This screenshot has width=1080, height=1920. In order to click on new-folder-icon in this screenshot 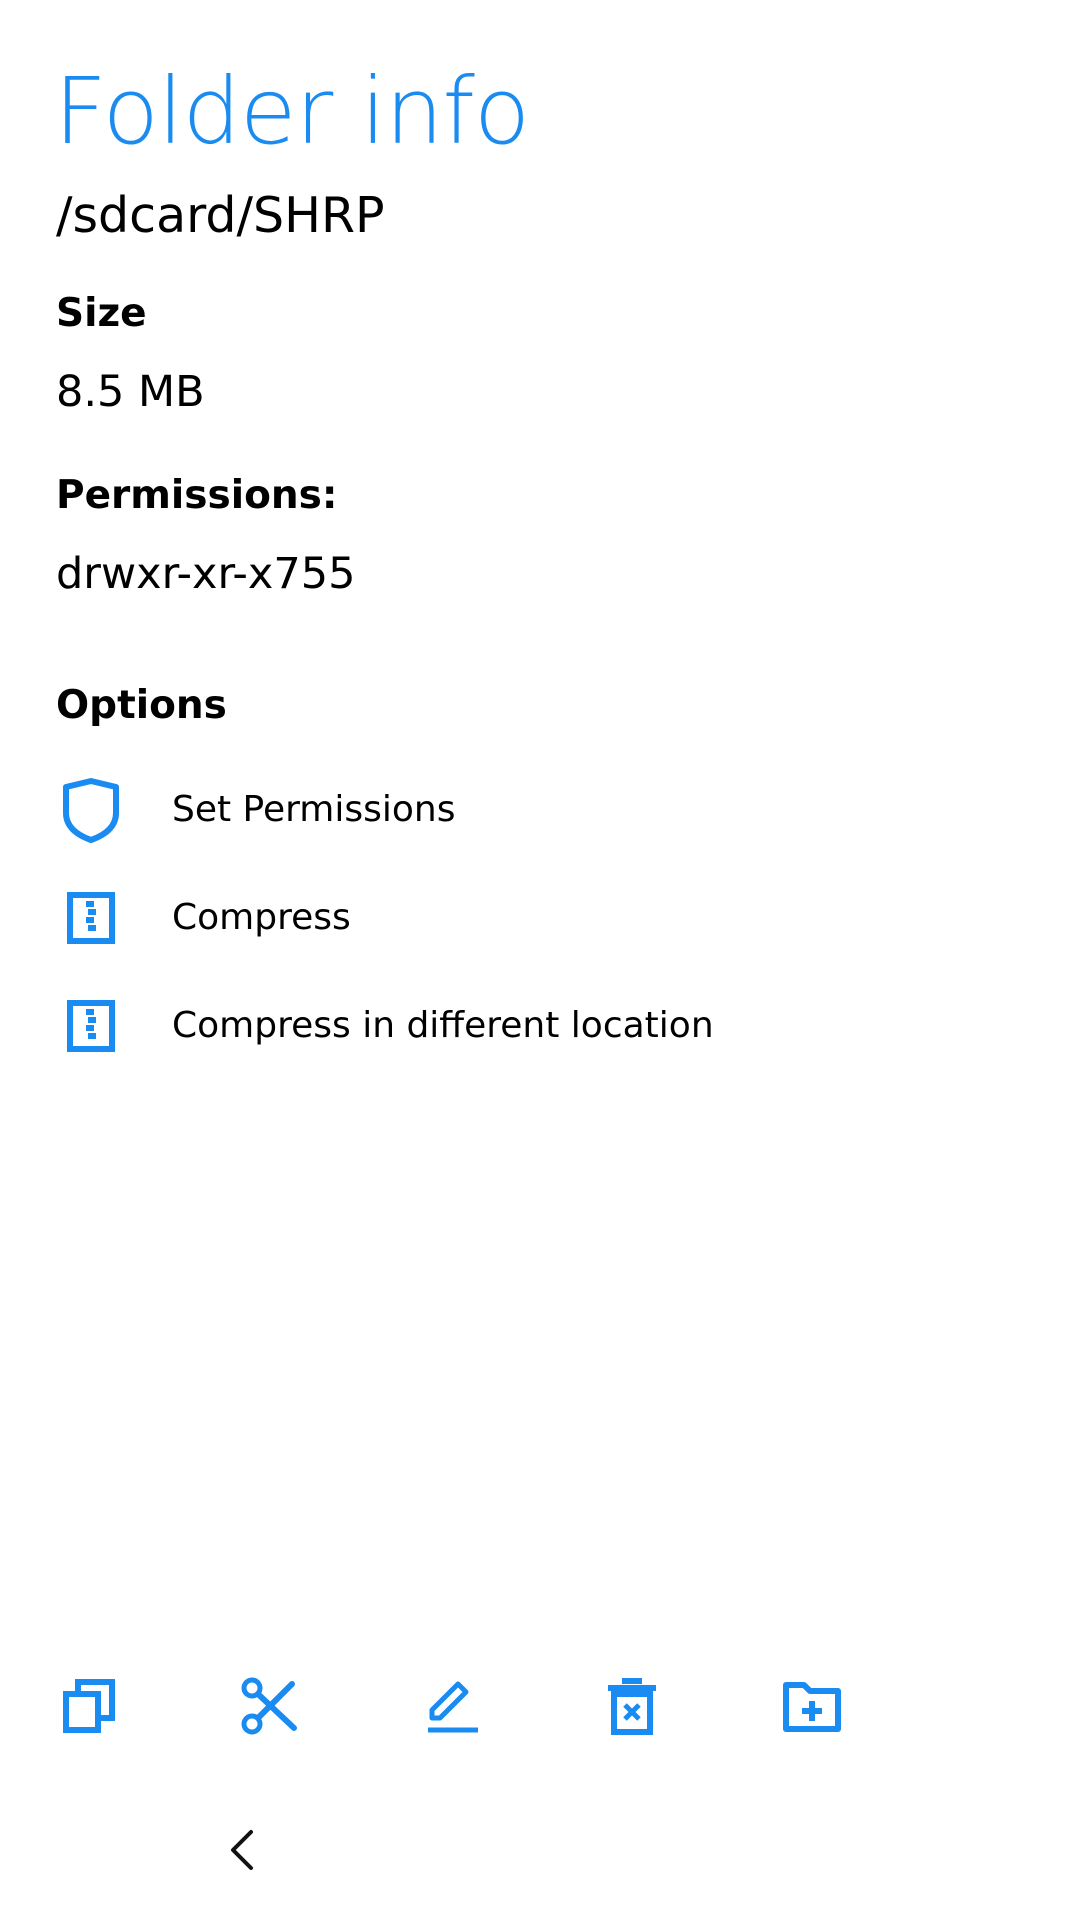, I will do `click(812, 1708)`.